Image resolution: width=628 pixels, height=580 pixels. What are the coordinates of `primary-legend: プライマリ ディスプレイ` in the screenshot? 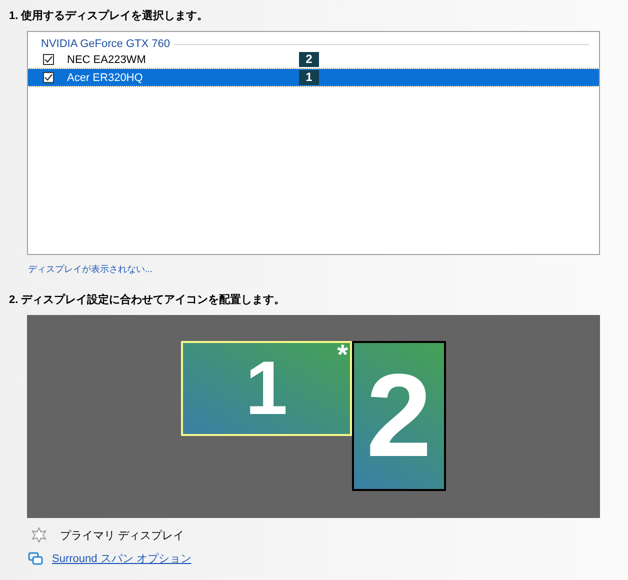 It's located at (122, 535).